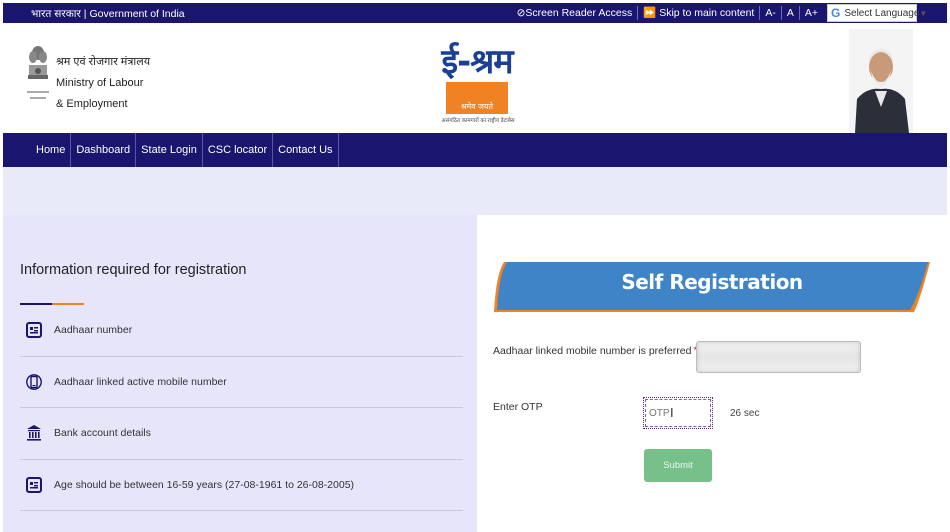 Image resolution: width=950 pixels, height=532 pixels. Describe the element at coordinates (133, 270) in the screenshot. I see `info-title: Information required for registration` at that location.